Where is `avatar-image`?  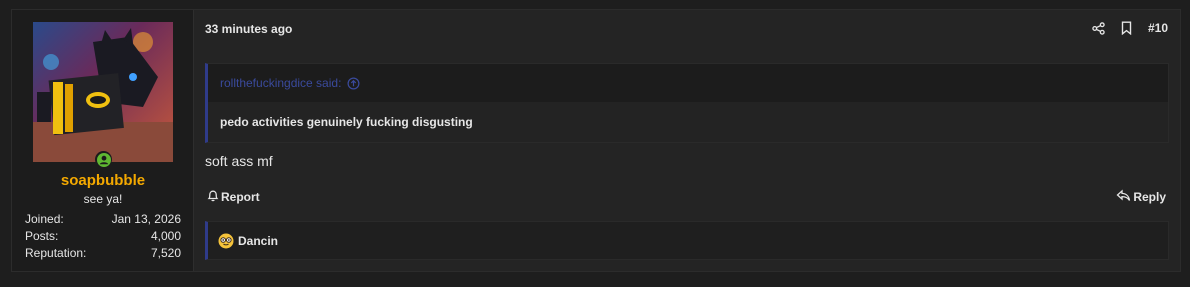 avatar-image is located at coordinates (103, 92).